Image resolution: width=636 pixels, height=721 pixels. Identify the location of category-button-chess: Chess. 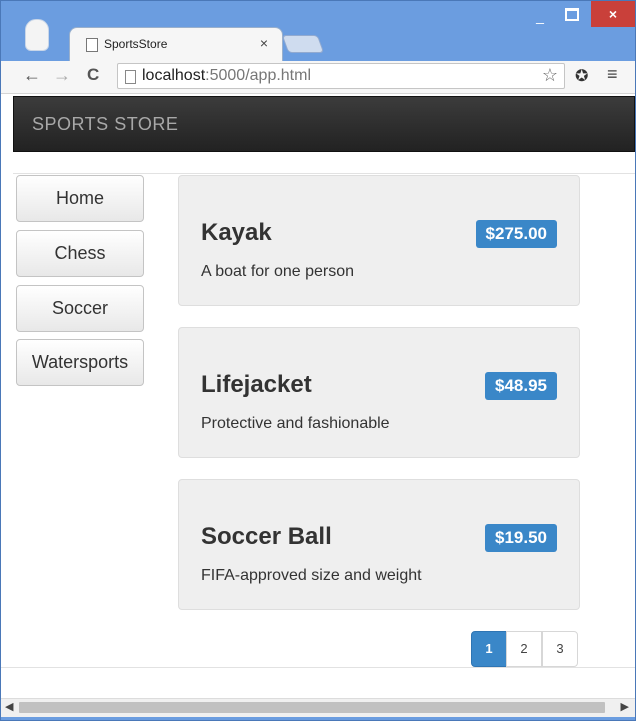
(80, 253).